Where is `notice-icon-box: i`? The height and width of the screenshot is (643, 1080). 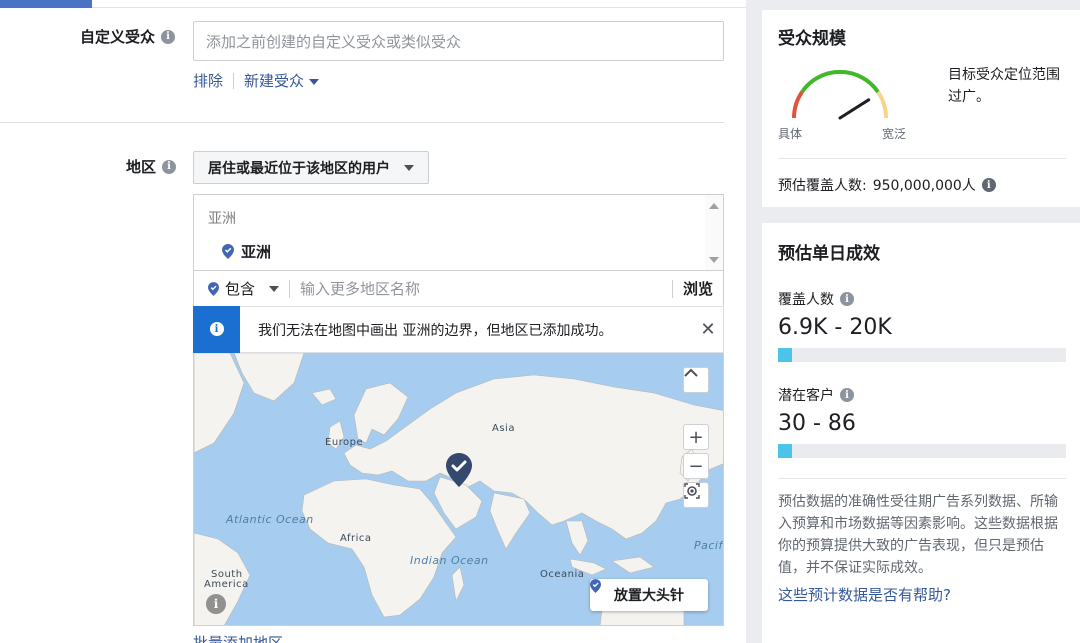
notice-icon-box: i is located at coordinates (216, 329).